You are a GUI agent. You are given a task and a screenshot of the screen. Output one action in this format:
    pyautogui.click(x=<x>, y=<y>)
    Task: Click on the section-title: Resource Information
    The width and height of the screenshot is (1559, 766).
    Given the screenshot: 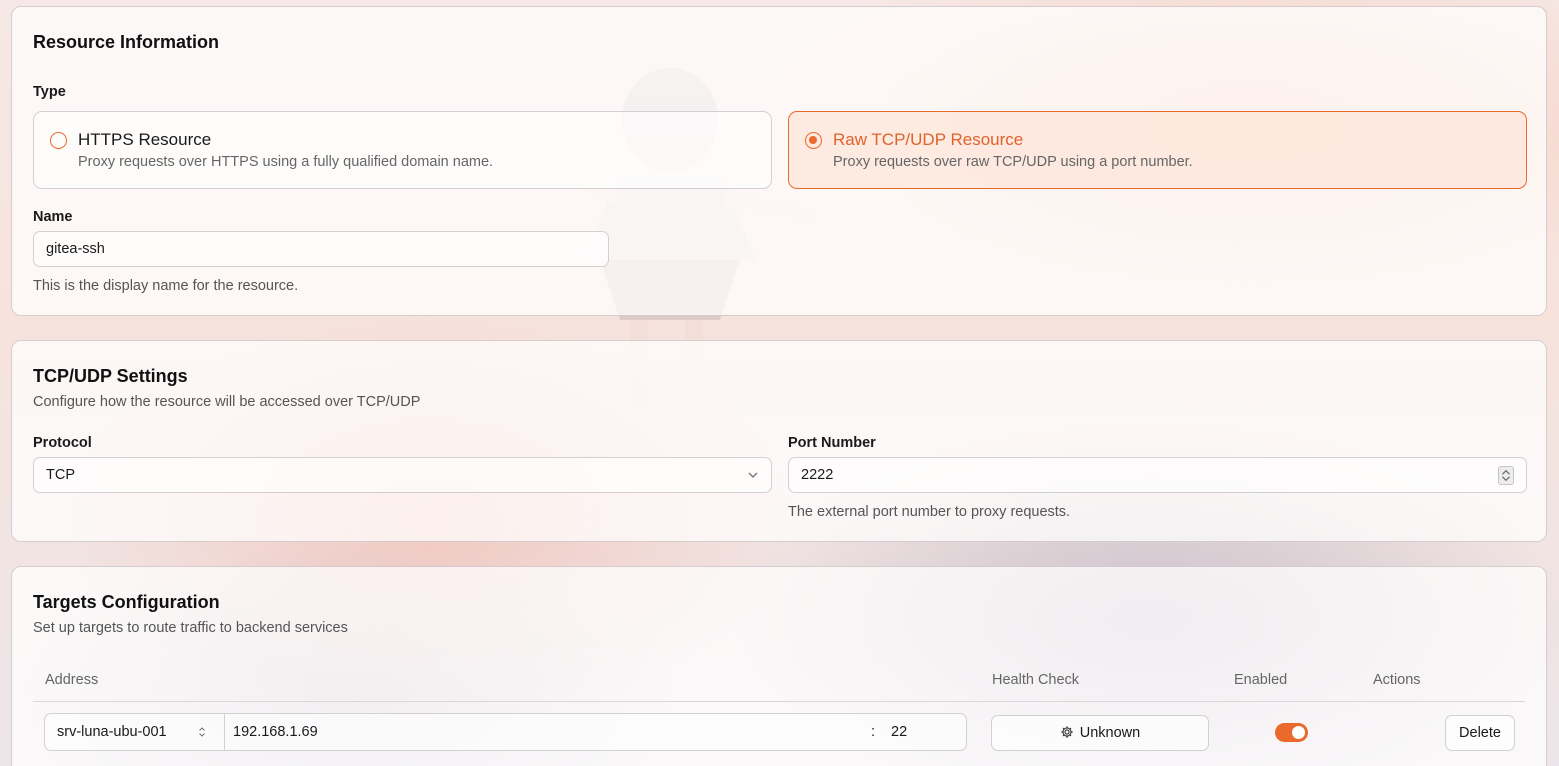 What is the action you would take?
    pyautogui.click(x=126, y=42)
    